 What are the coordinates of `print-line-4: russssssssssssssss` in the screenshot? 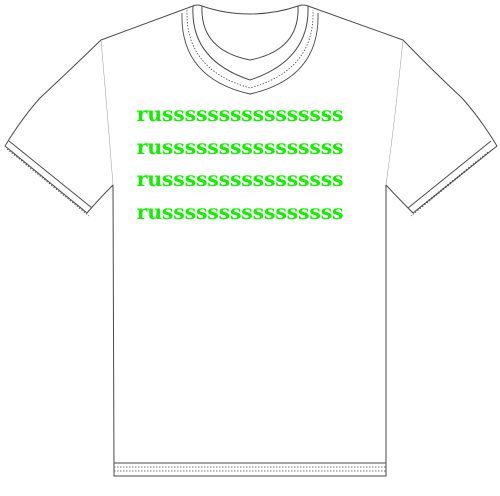 It's located at (240, 211).